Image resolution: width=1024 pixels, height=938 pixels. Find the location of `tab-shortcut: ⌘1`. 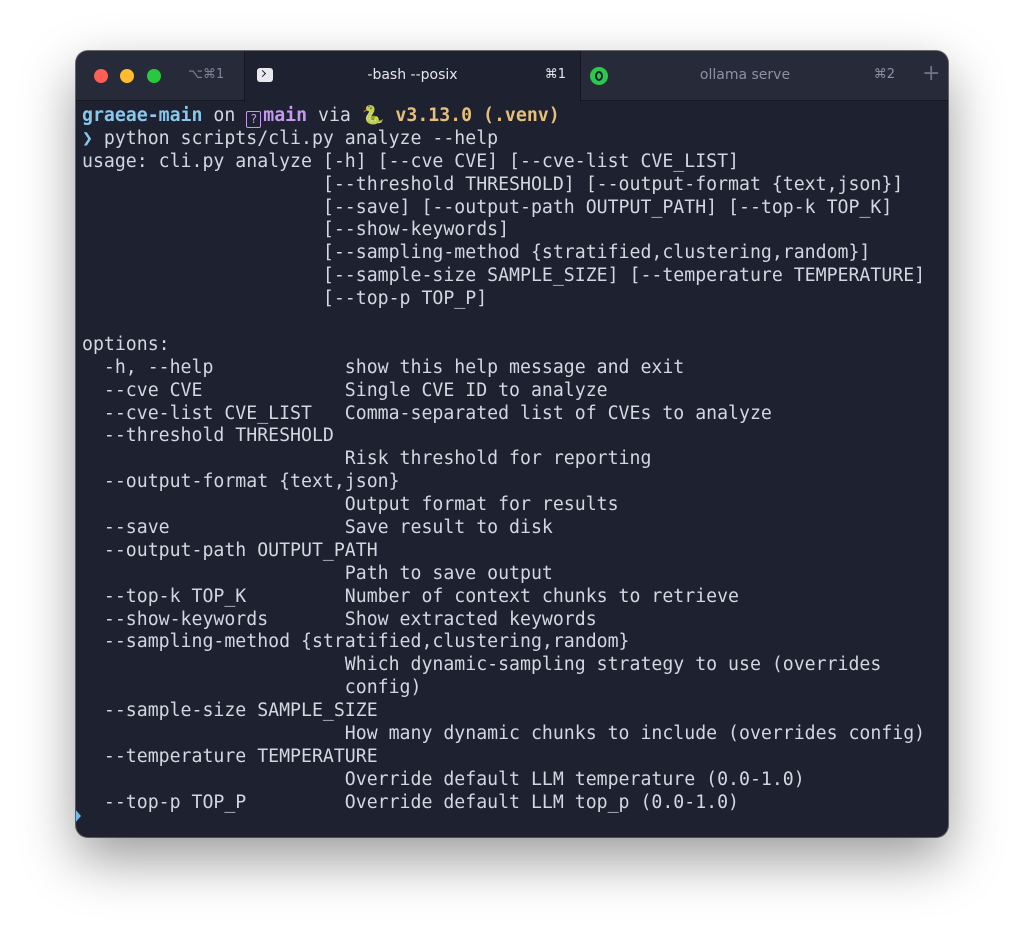

tab-shortcut: ⌘1 is located at coordinates (555, 74).